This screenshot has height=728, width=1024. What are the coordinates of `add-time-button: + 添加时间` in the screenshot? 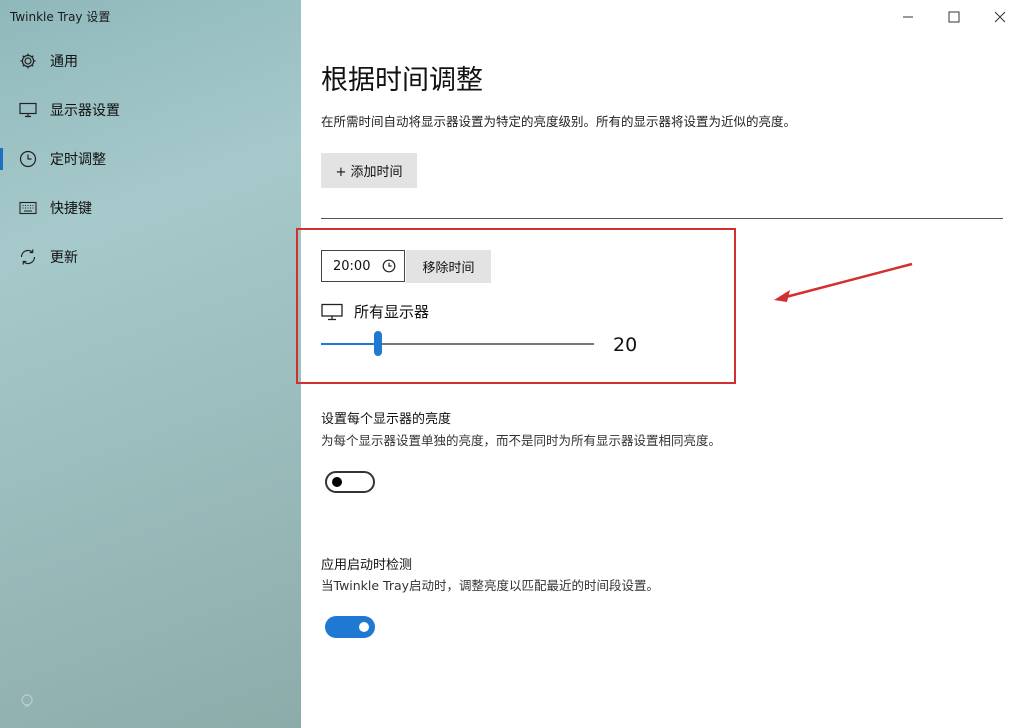 It's located at (369, 170).